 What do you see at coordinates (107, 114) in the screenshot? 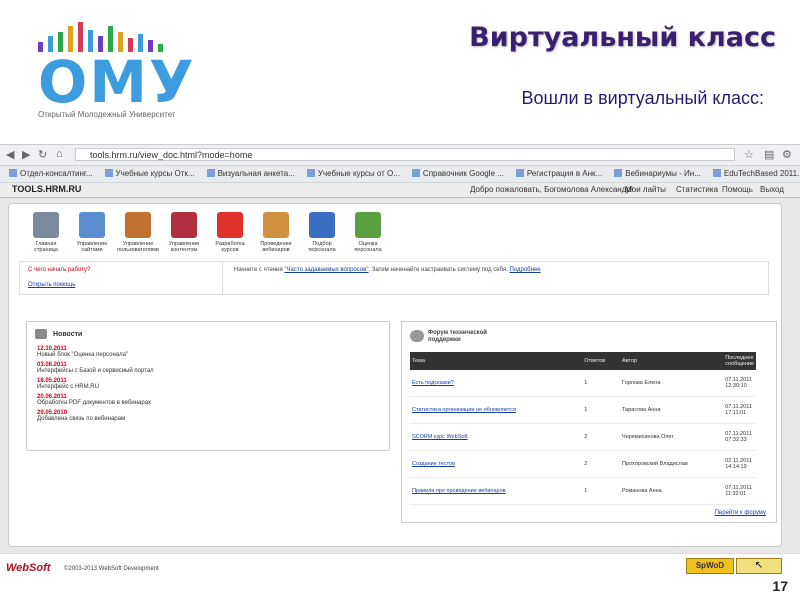
I see `logo-subtitle: Открытый Молодежный Университет` at bounding box center [107, 114].